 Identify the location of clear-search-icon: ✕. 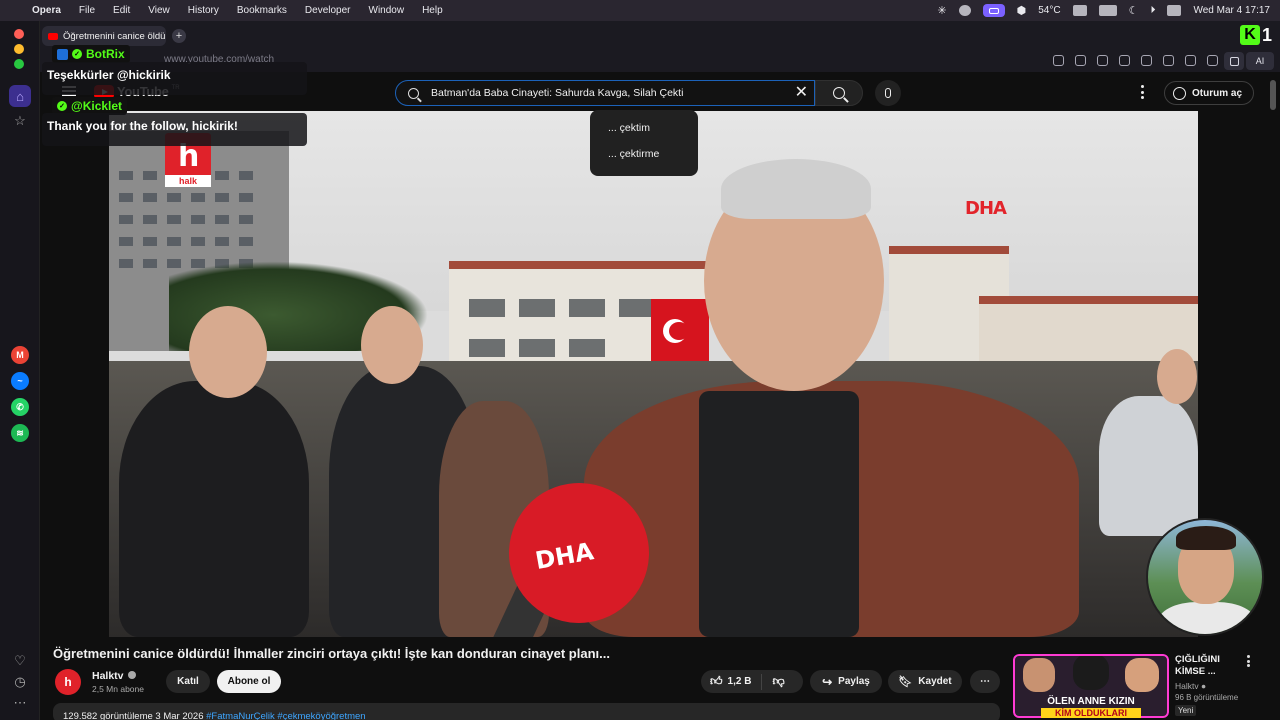
(801, 93).